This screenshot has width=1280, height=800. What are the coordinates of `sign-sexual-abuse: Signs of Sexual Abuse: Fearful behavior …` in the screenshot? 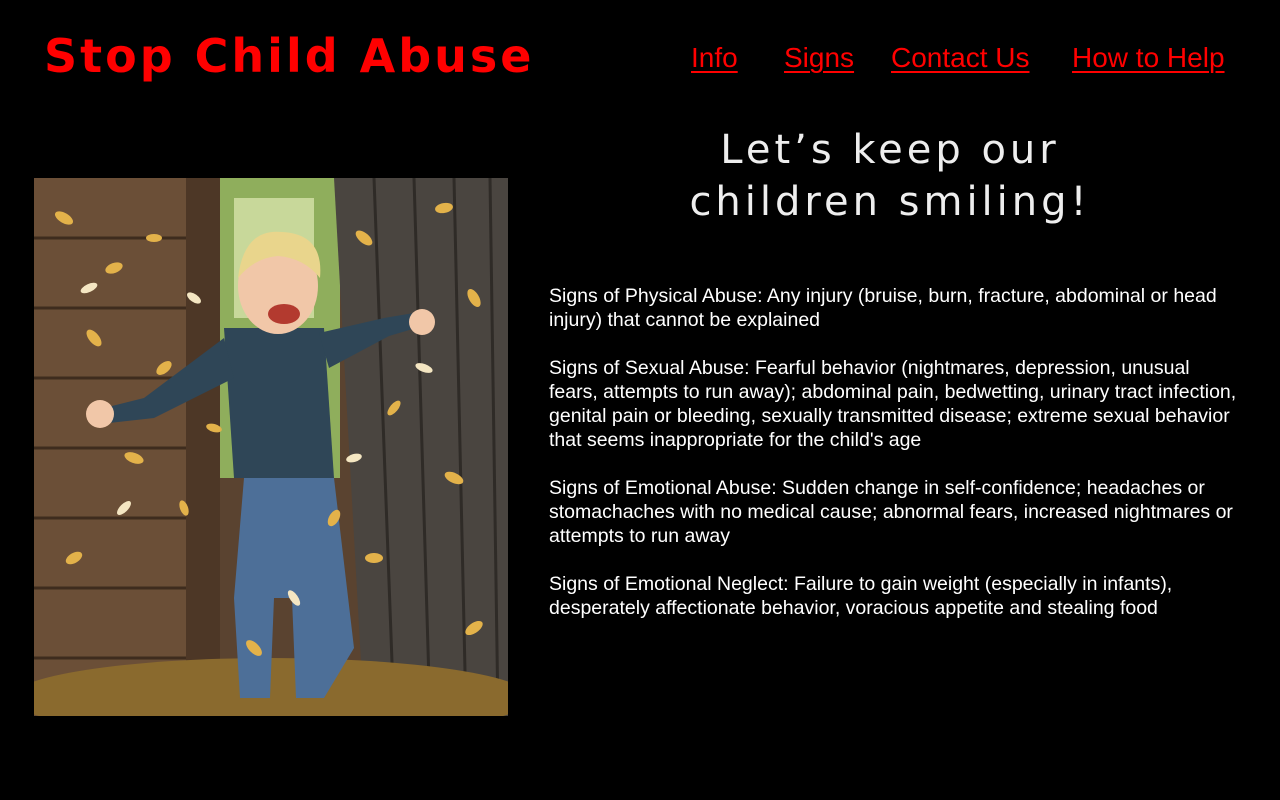 It's located at (893, 404).